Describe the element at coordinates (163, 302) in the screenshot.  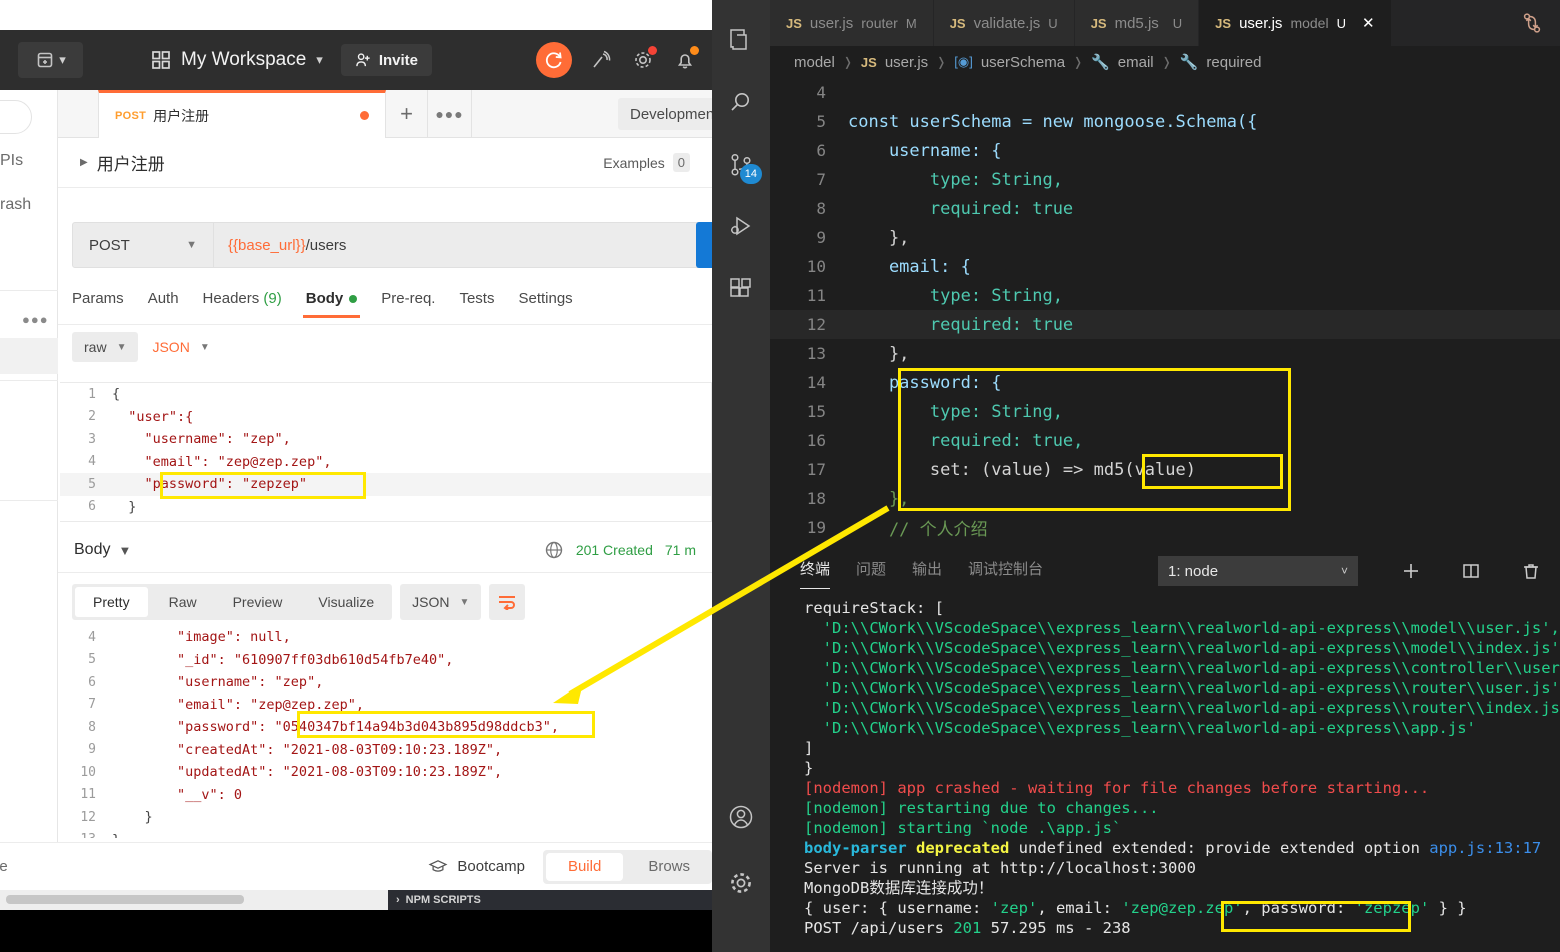
I see `tab-auth: Auth` at that location.